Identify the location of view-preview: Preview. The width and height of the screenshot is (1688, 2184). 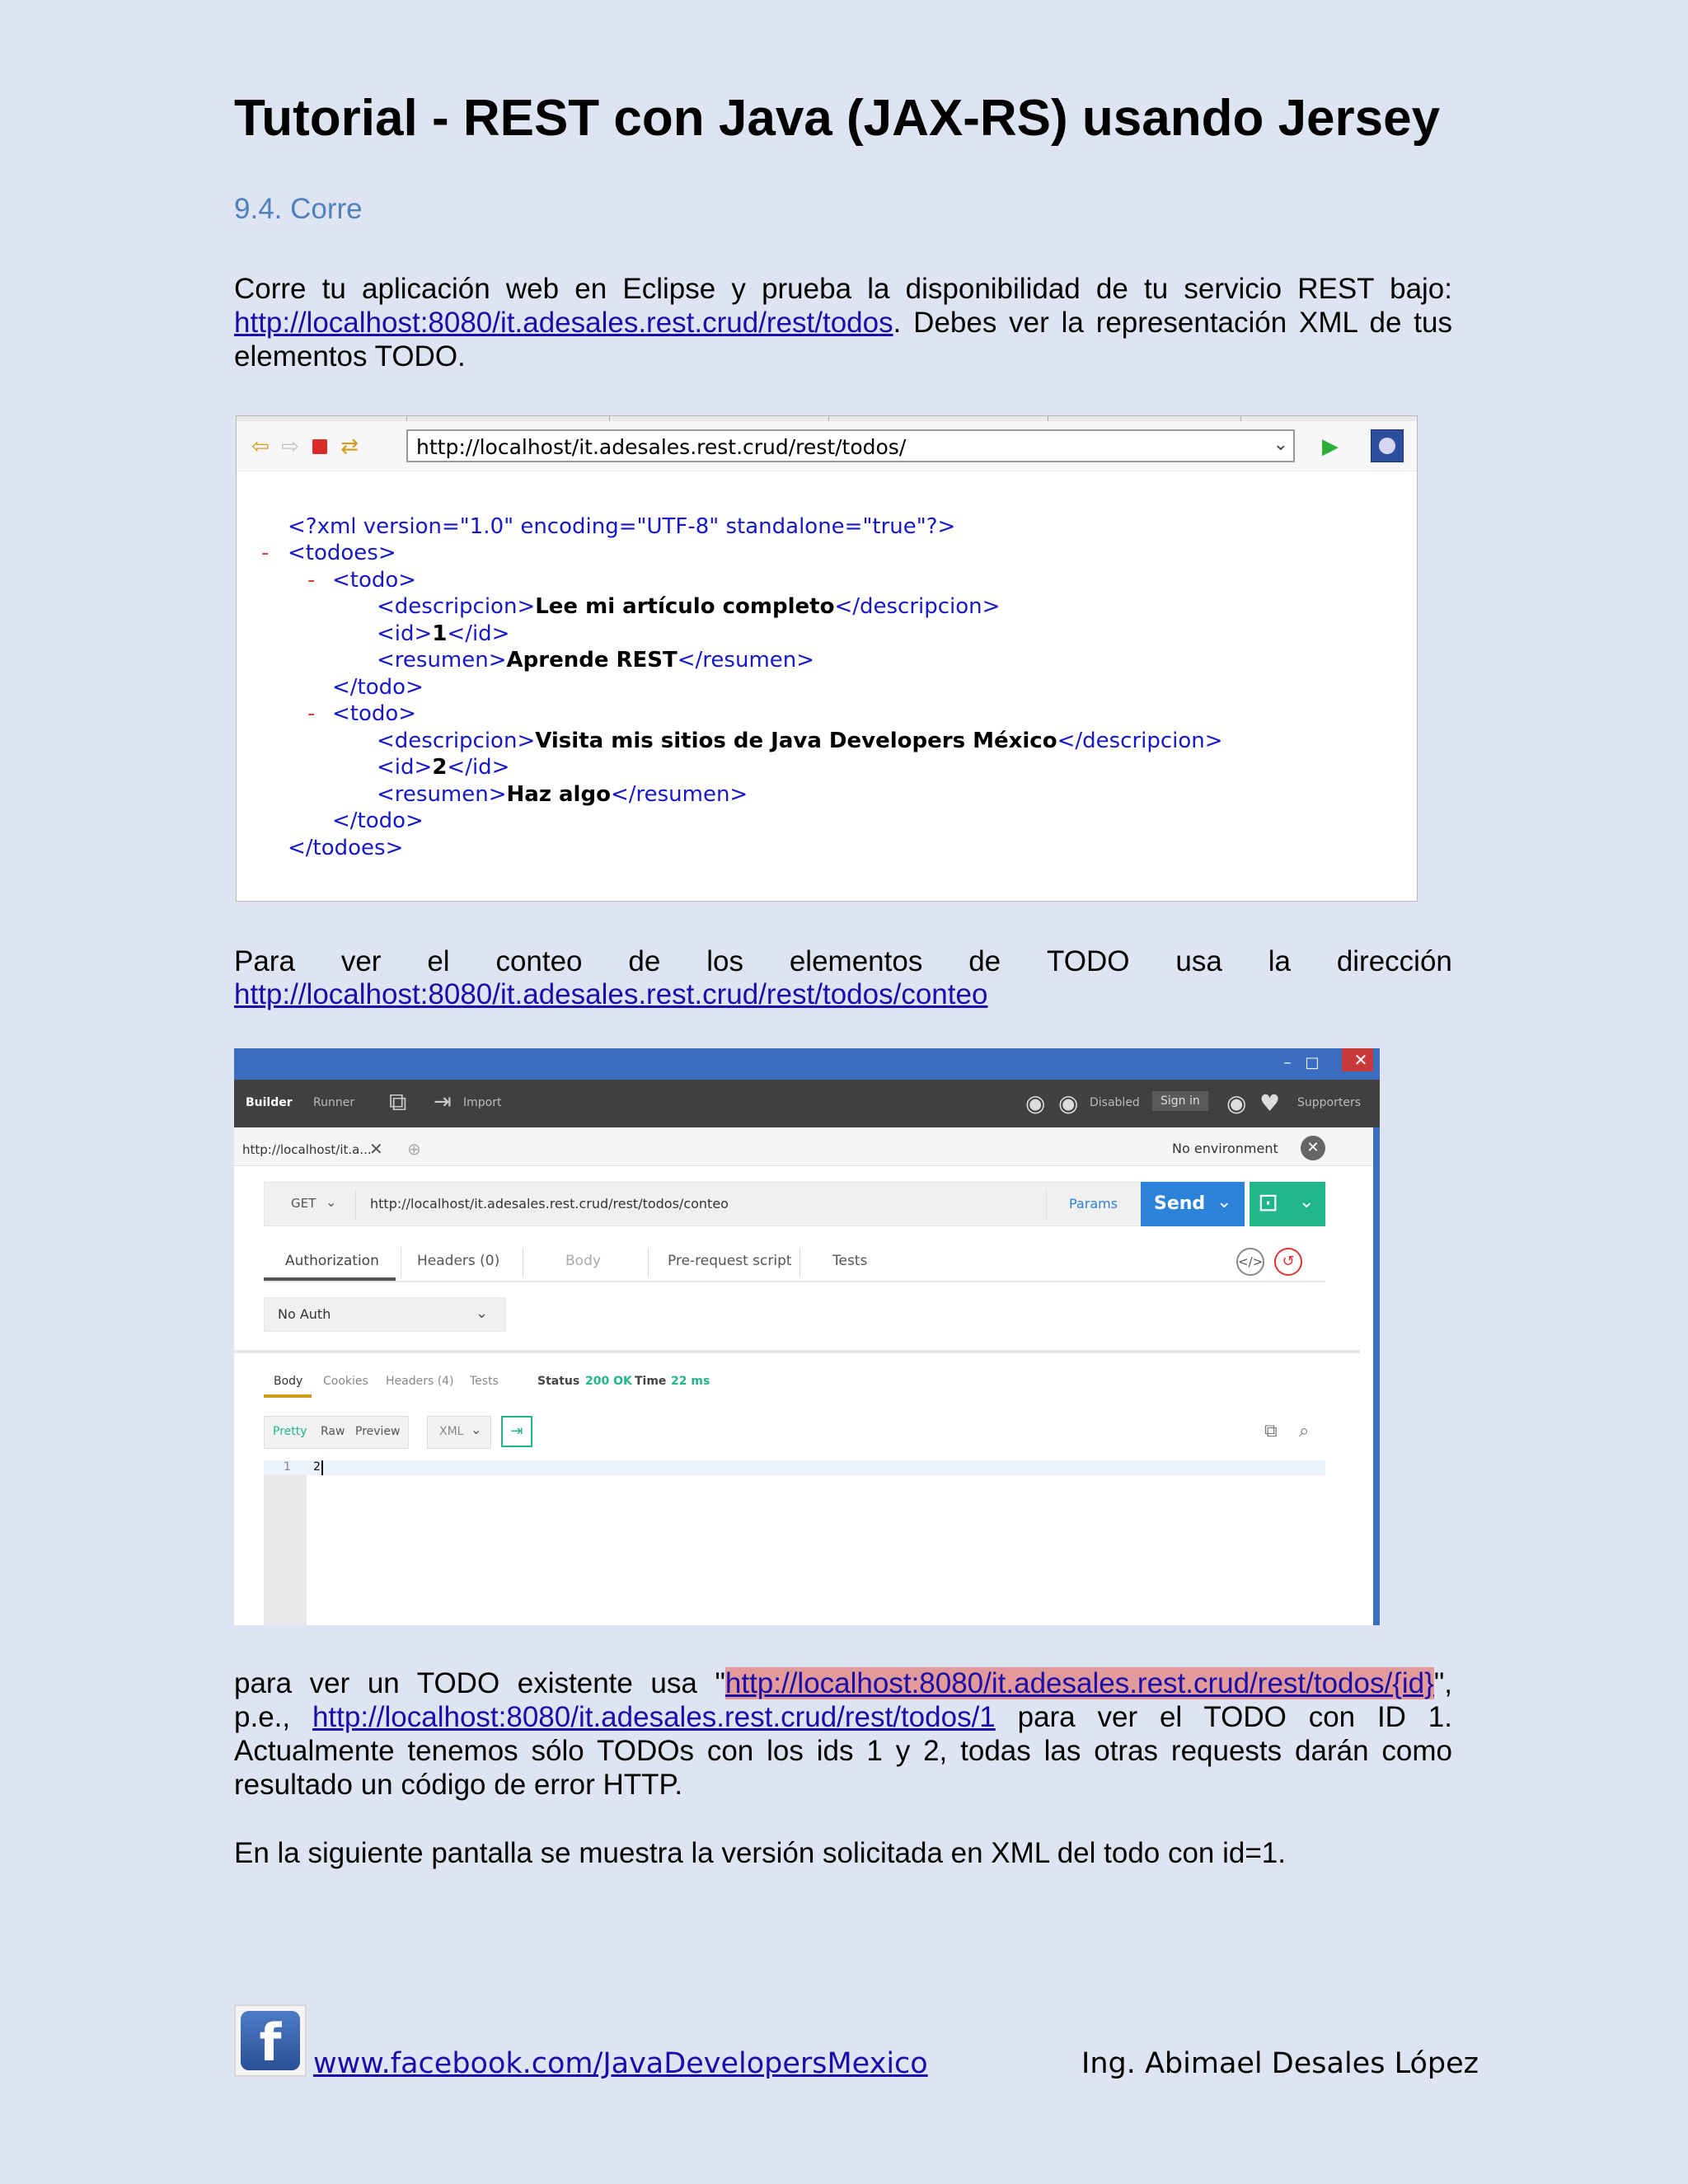
(378, 1431).